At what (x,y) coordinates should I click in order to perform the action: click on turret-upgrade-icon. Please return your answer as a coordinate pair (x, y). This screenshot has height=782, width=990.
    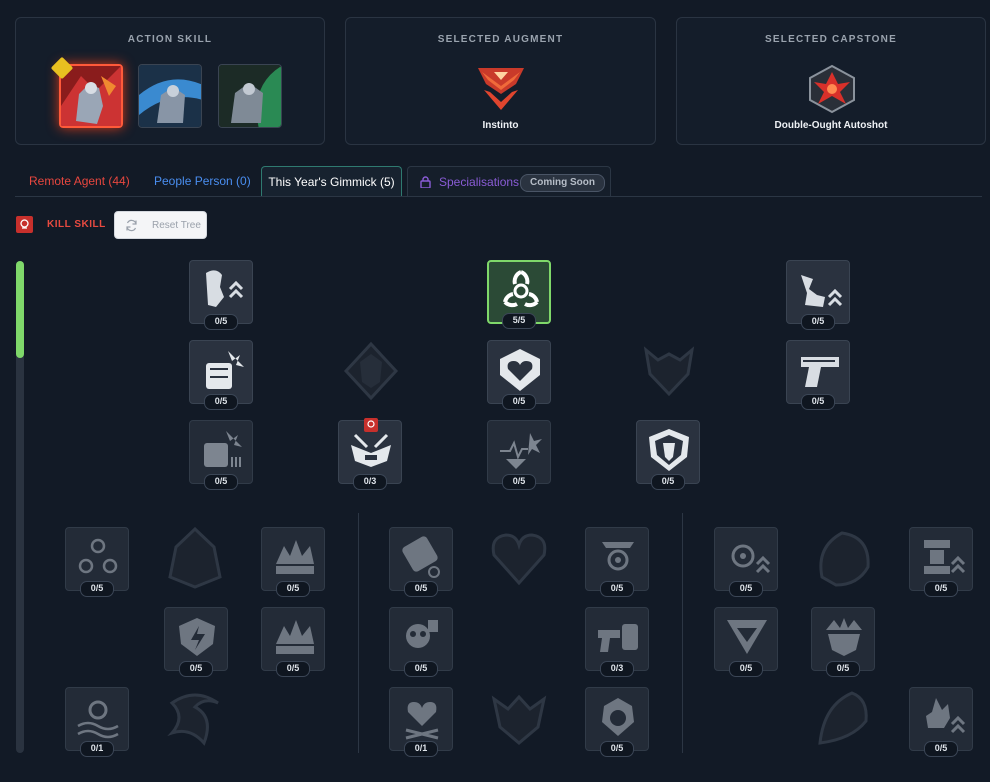
    Looking at the image, I should click on (945, 557).